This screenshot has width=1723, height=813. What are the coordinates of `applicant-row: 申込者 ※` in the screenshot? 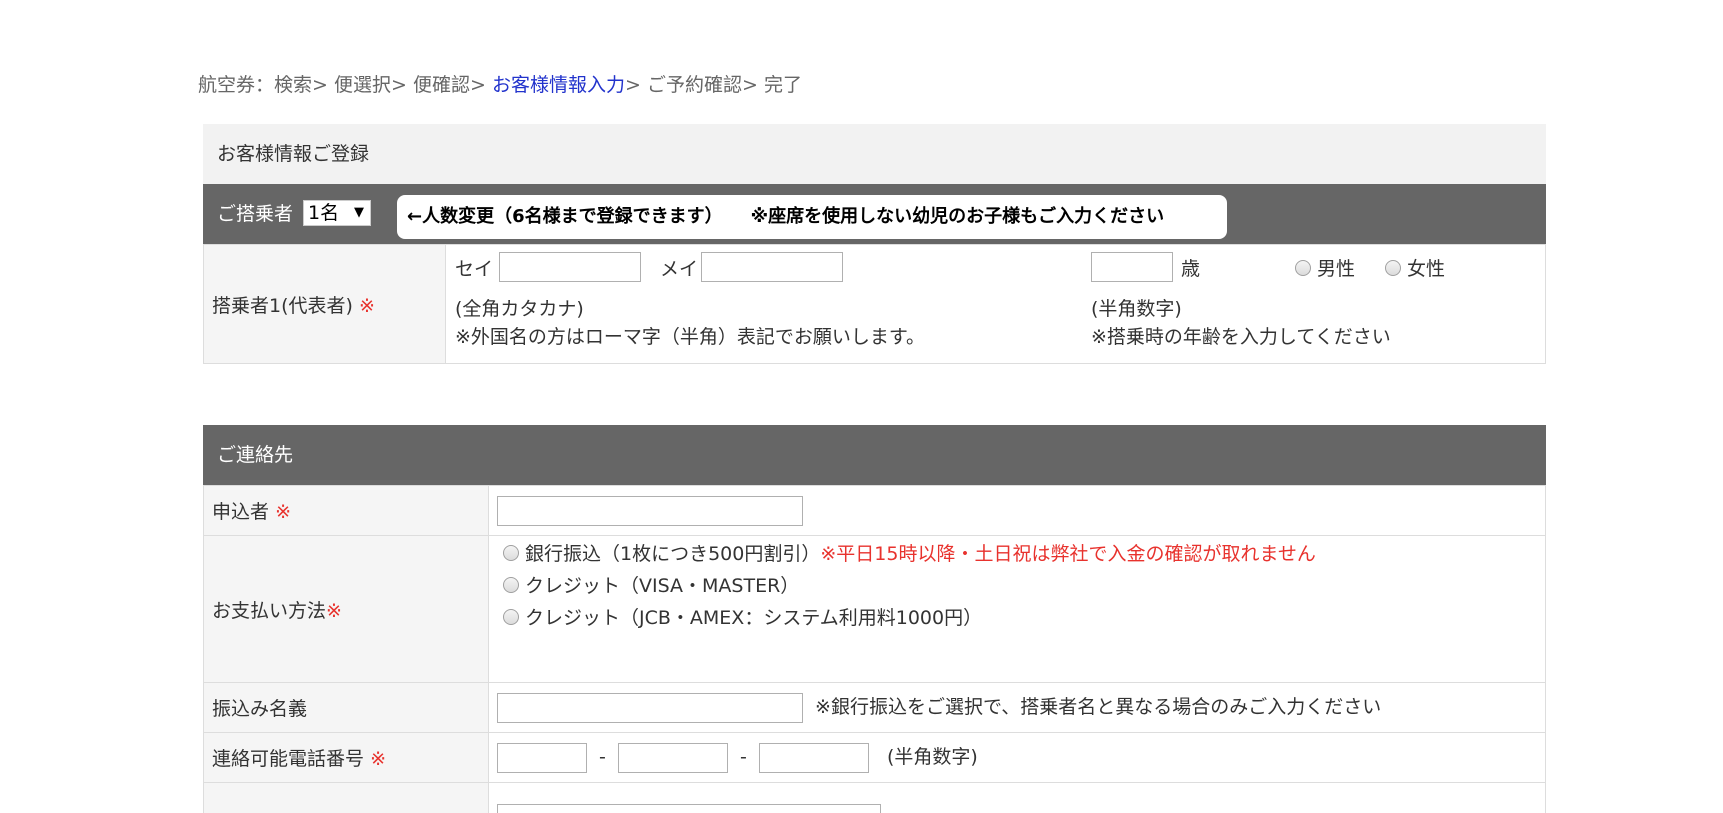 It's located at (874, 510).